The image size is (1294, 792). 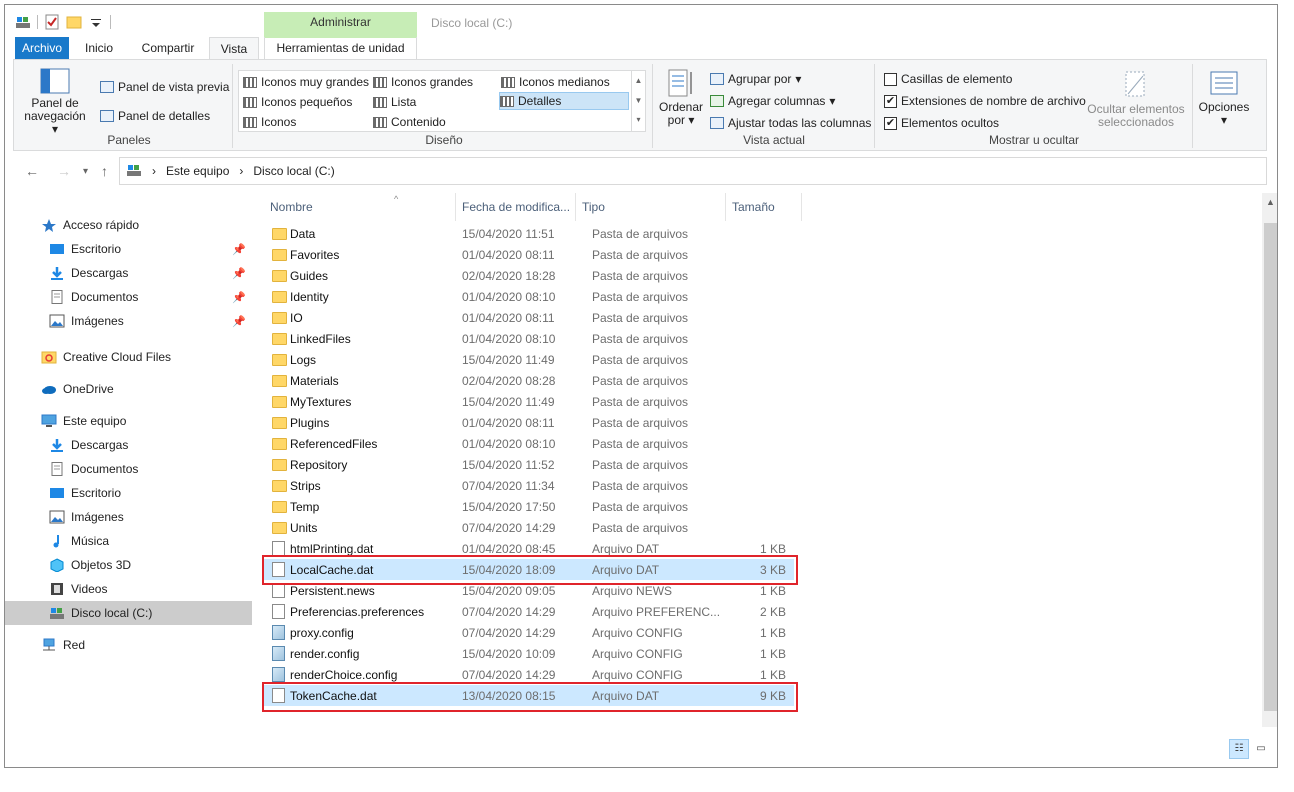 What do you see at coordinates (128, 645) in the screenshot?
I see `sidebar-item-red: Red` at bounding box center [128, 645].